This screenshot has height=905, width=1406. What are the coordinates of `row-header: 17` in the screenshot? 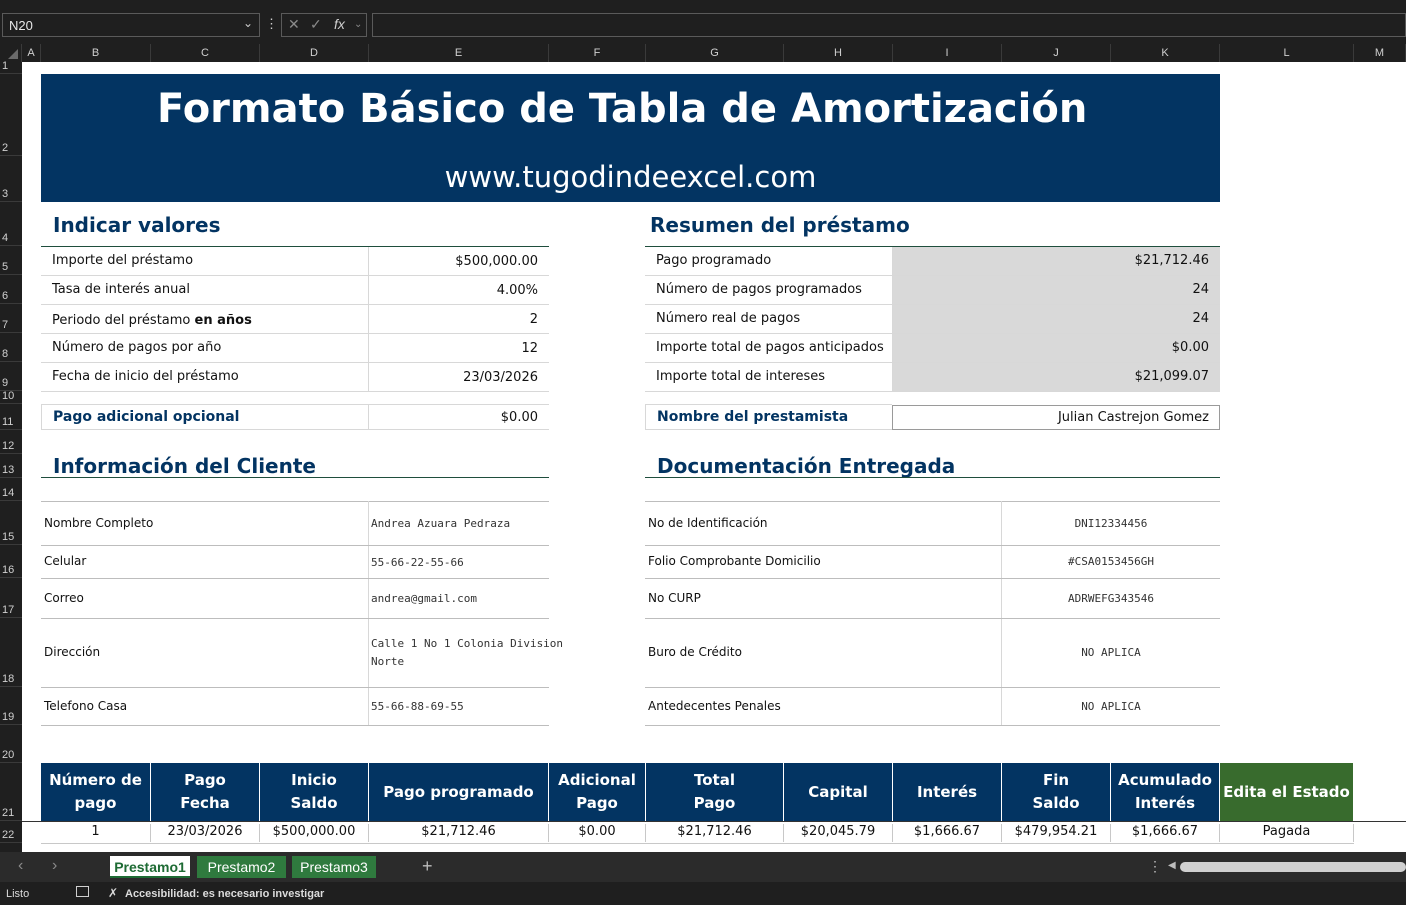 It's located at (11, 598).